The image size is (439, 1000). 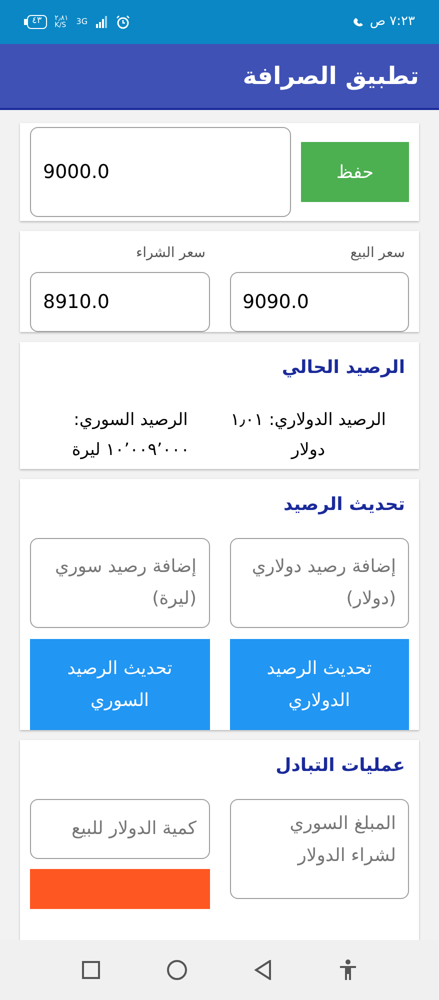 What do you see at coordinates (377, 254) in the screenshot?
I see `field-label: سعر البيع` at bounding box center [377, 254].